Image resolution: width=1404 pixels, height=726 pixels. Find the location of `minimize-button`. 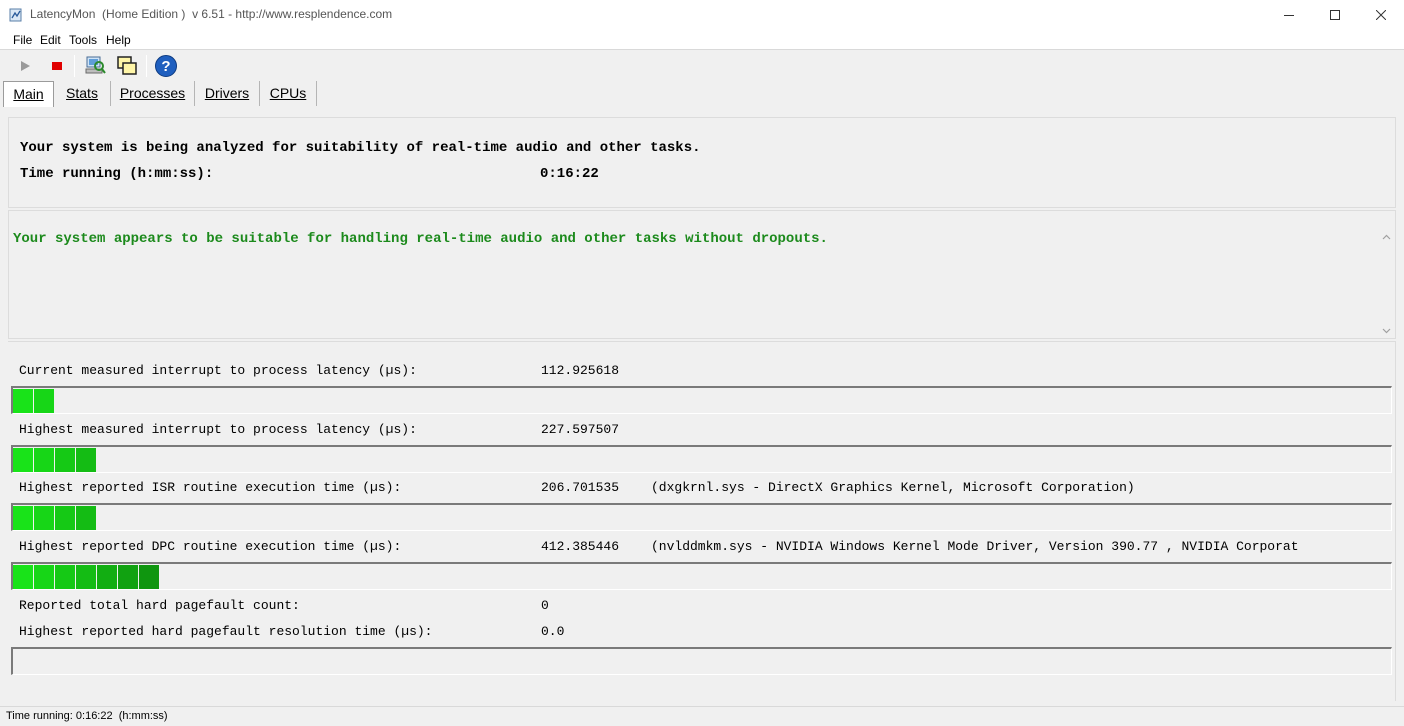

minimize-button is located at coordinates (1289, 15).